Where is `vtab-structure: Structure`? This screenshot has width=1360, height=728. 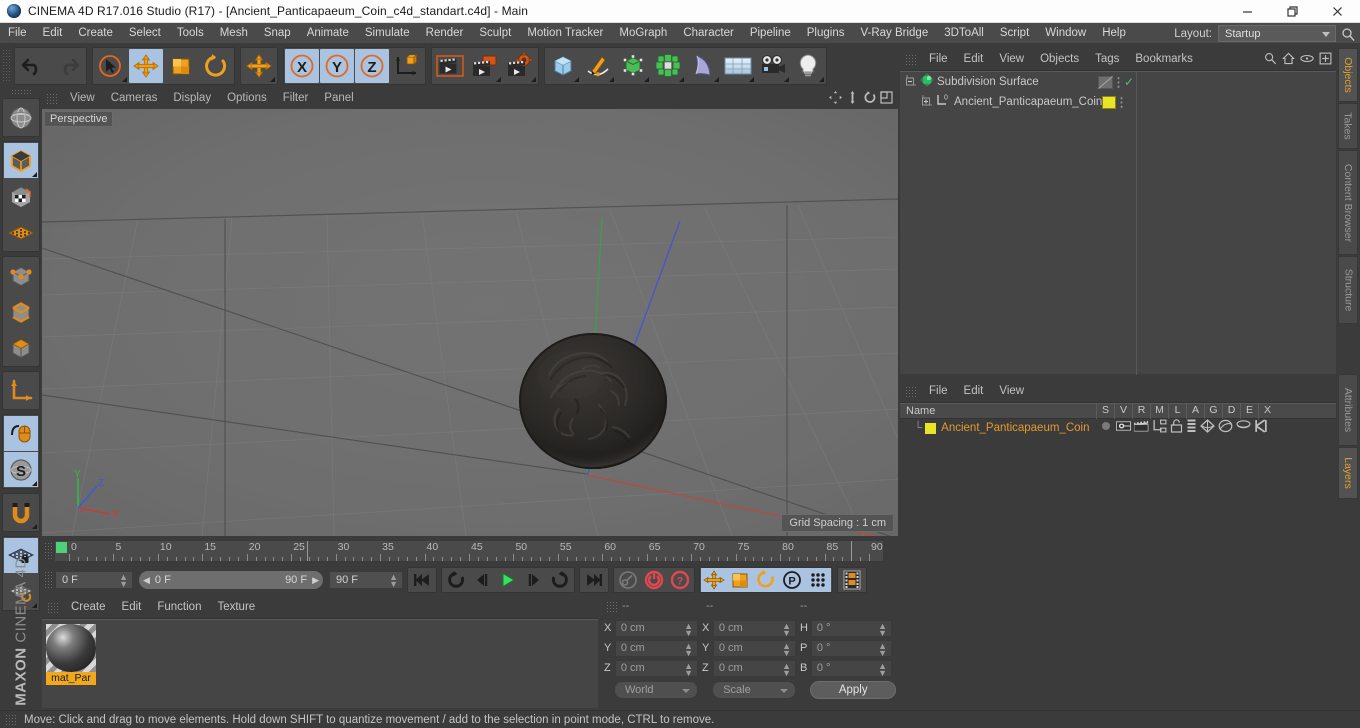
vtab-structure: Structure is located at coordinates (1348, 290).